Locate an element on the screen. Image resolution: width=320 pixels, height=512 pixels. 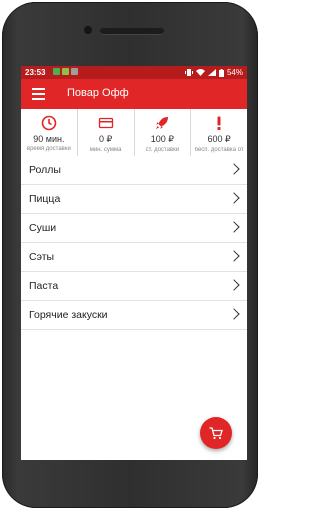
info-delivery-time: 90 мин. время доставки is located at coordinates (49, 132).